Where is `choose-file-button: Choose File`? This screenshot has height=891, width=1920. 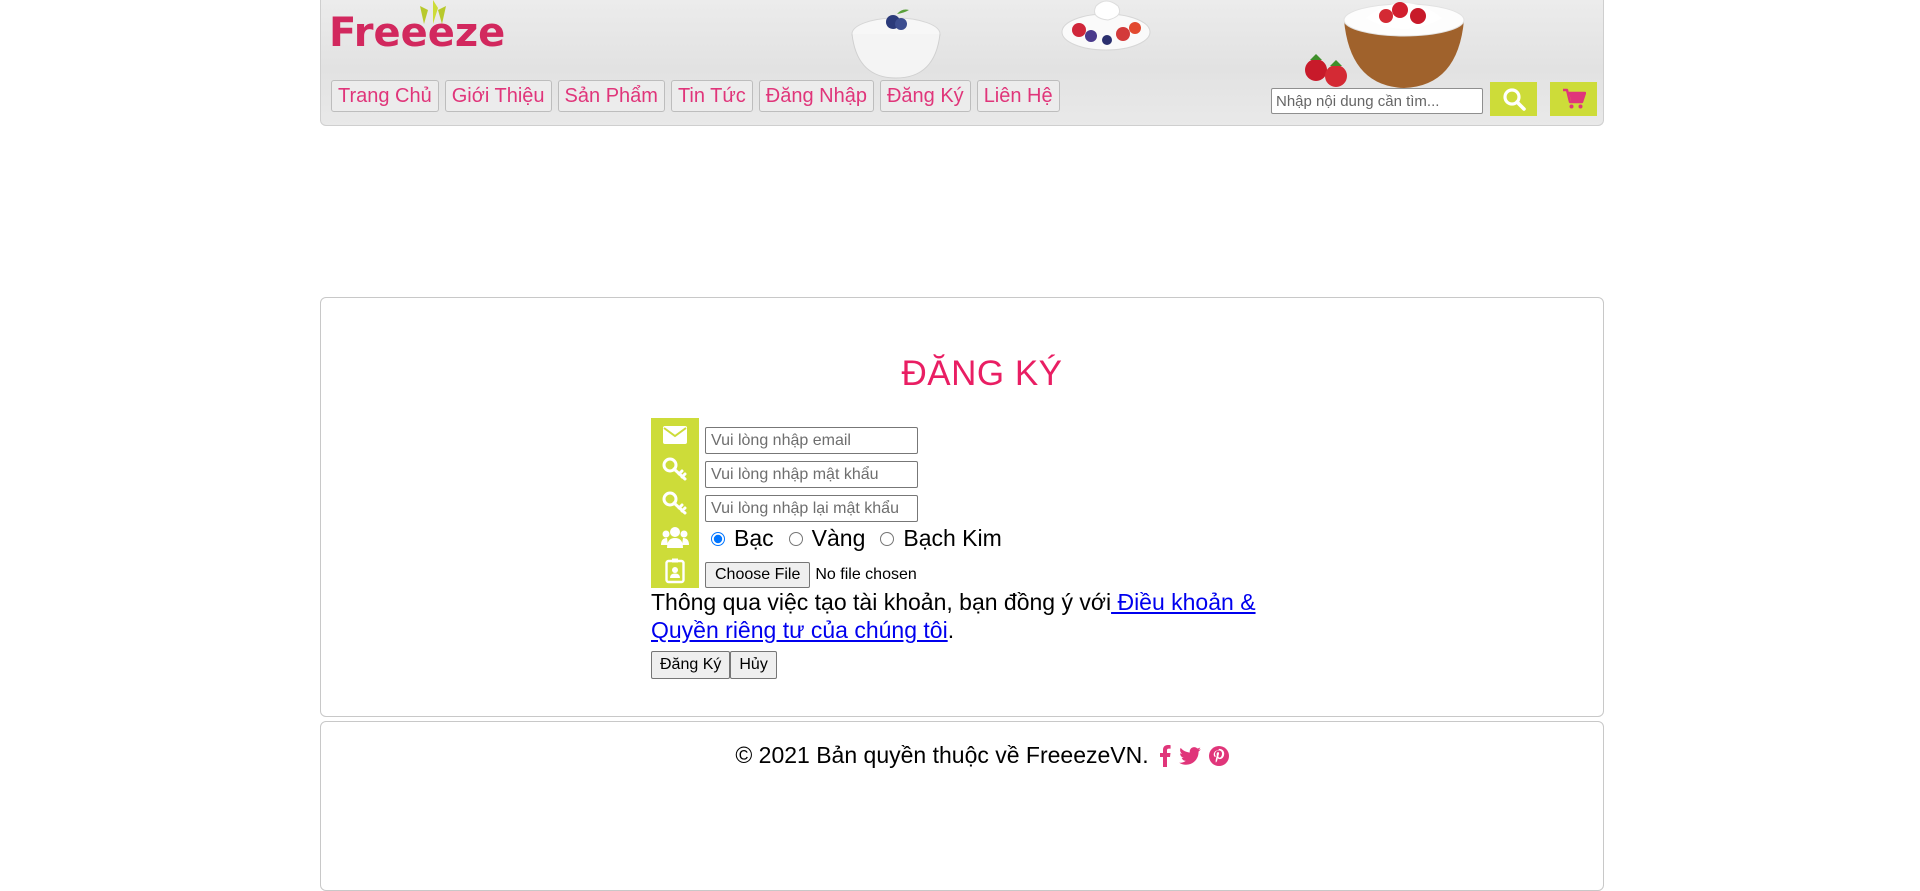 choose-file-button: Choose File is located at coordinates (758, 575).